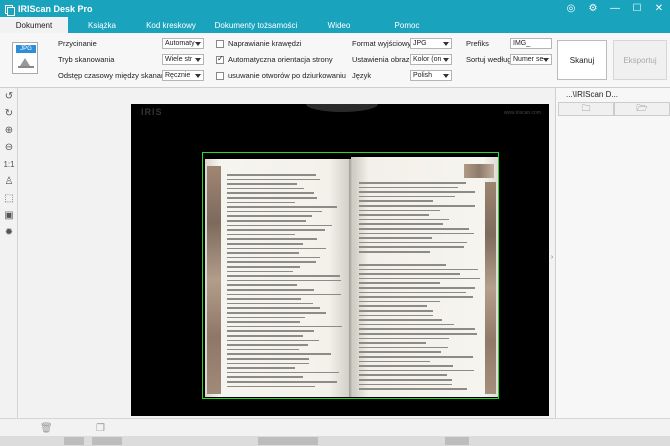 This screenshot has height=446, width=670. What do you see at coordinates (431, 59) in the screenshot?
I see `image-settings-select: Kolor (on` at bounding box center [431, 59].